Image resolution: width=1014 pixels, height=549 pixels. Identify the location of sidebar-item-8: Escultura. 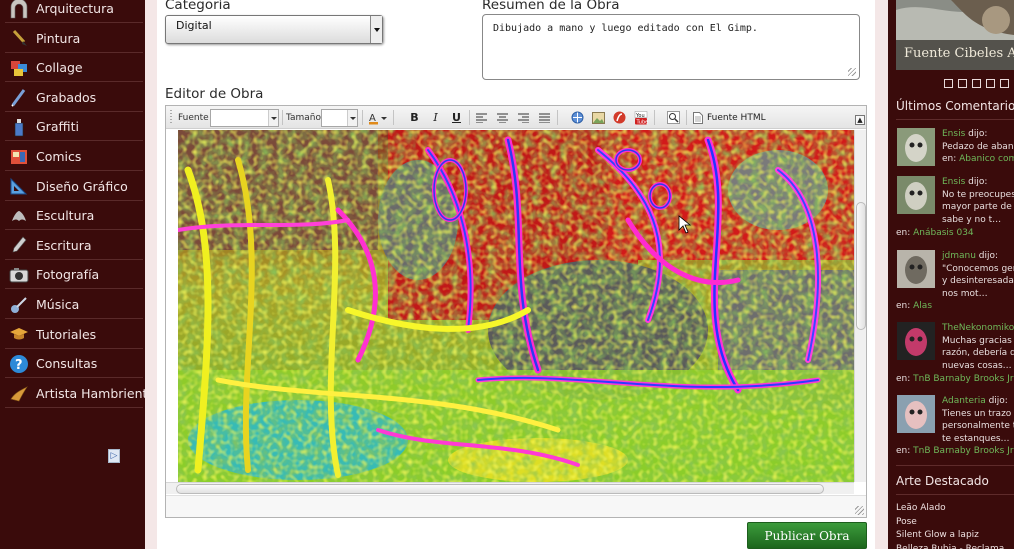
(74, 216).